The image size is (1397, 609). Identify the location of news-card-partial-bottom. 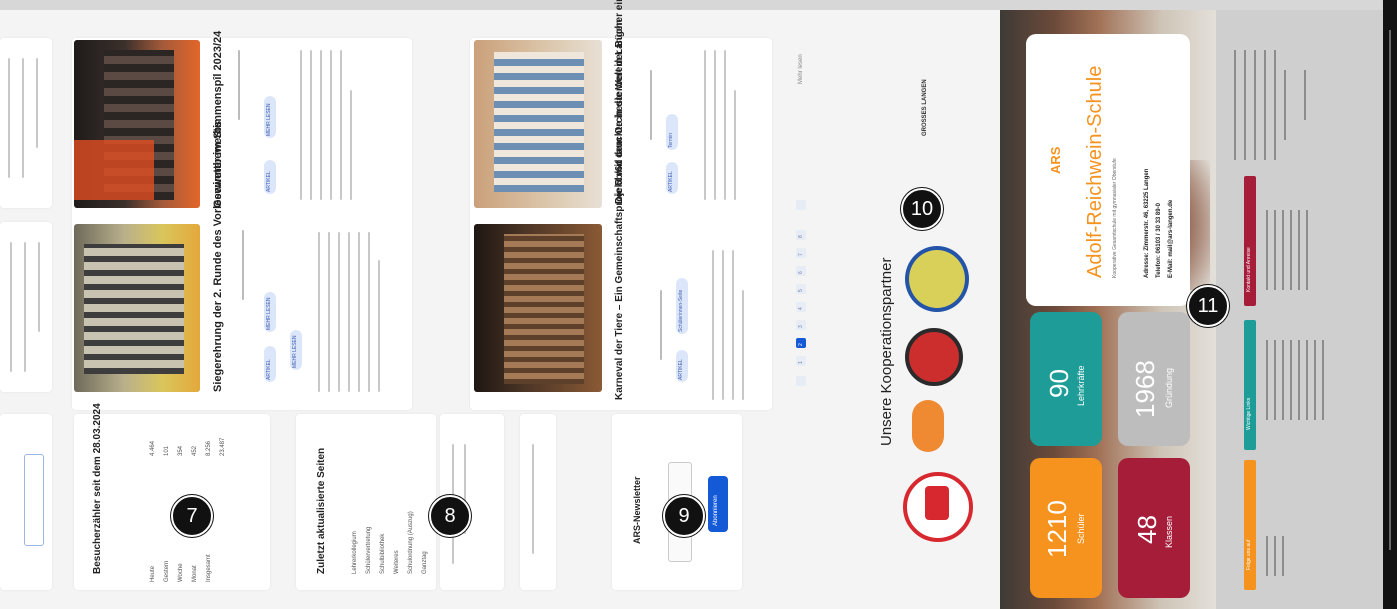
(26, 502).